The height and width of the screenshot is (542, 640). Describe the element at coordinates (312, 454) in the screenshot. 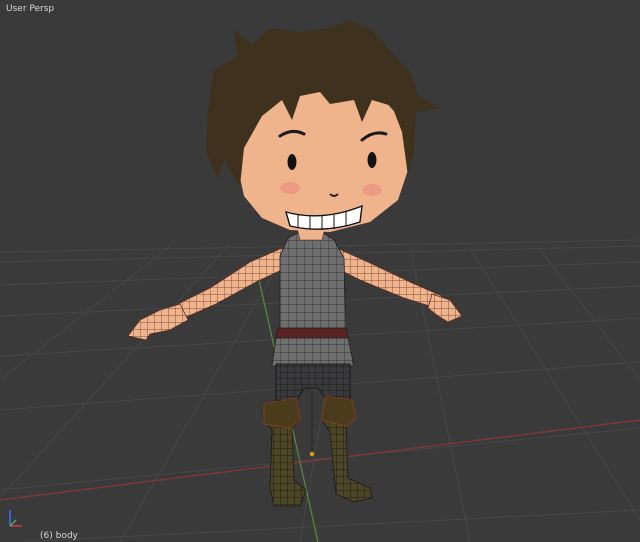

I see `object-origin` at that location.